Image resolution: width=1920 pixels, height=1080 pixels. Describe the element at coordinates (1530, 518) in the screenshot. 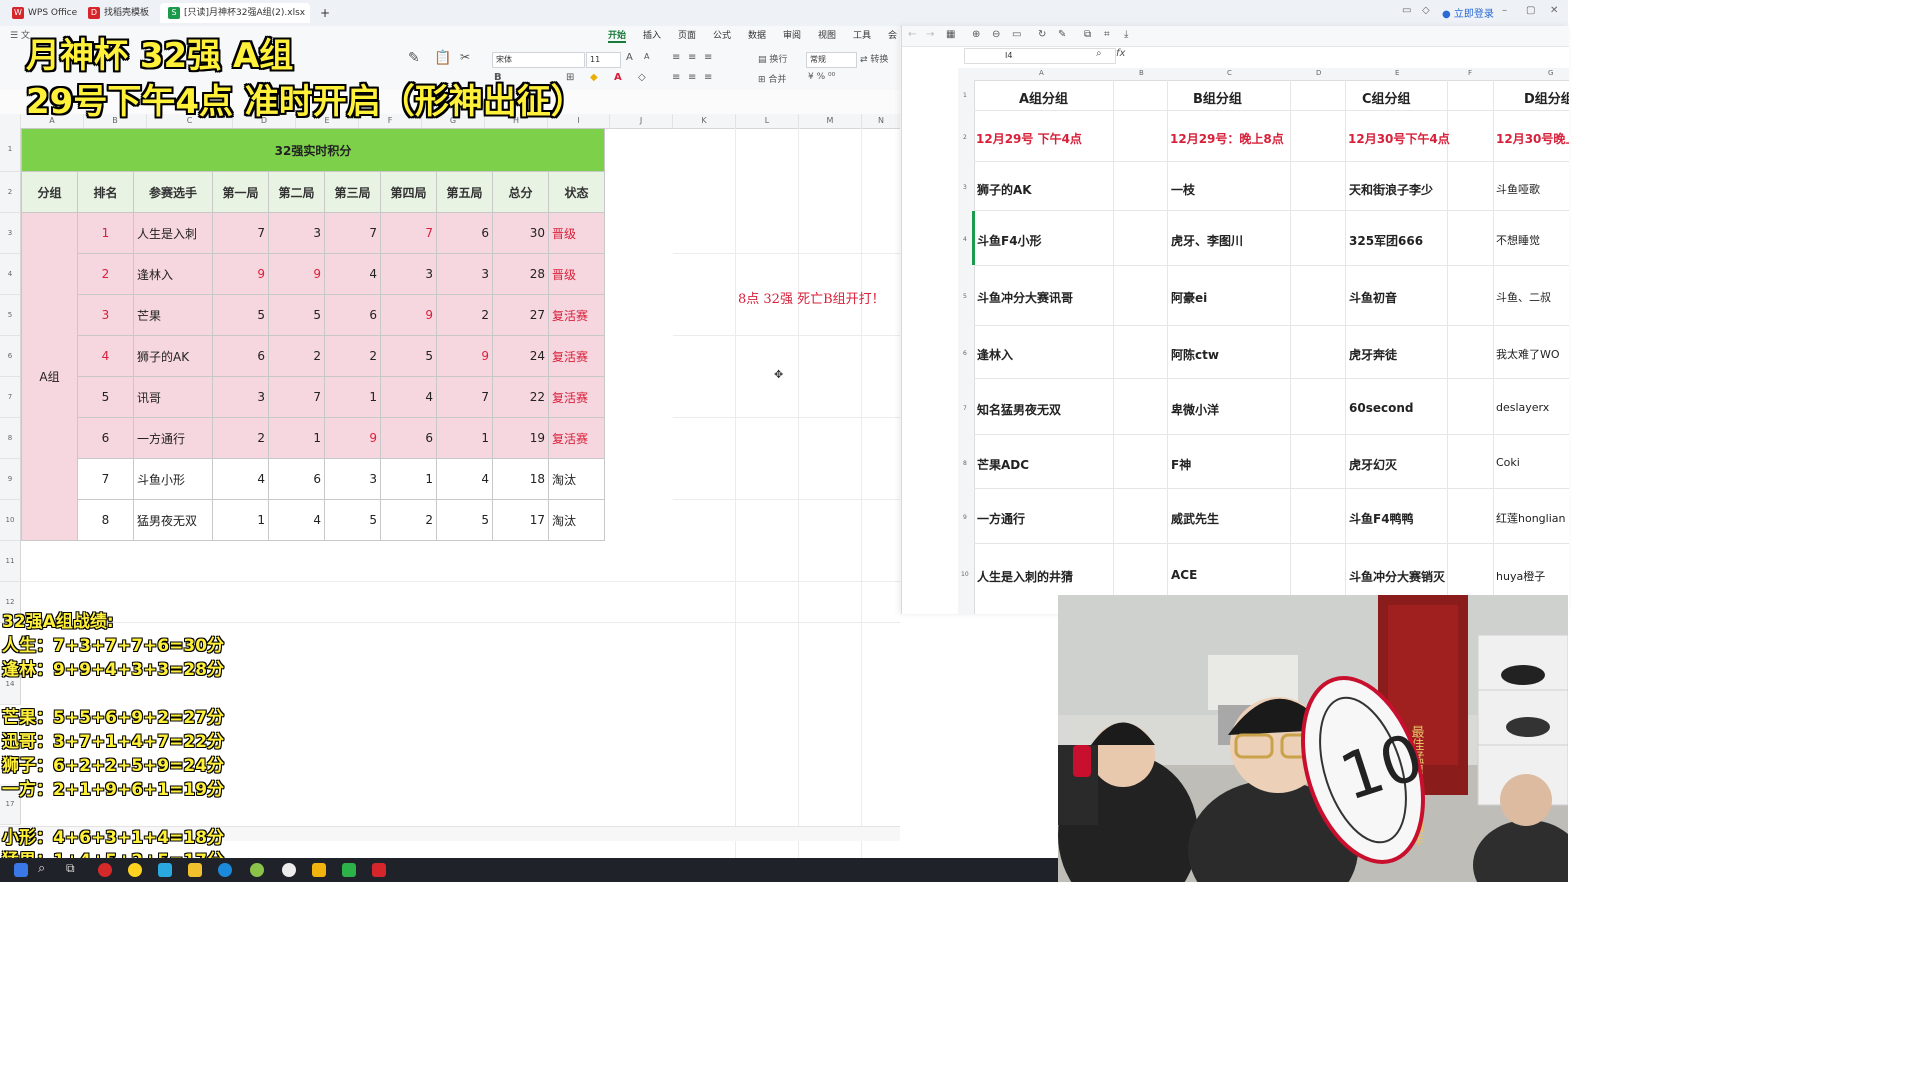

I see `group-d-player: 红莲honglian` at that location.